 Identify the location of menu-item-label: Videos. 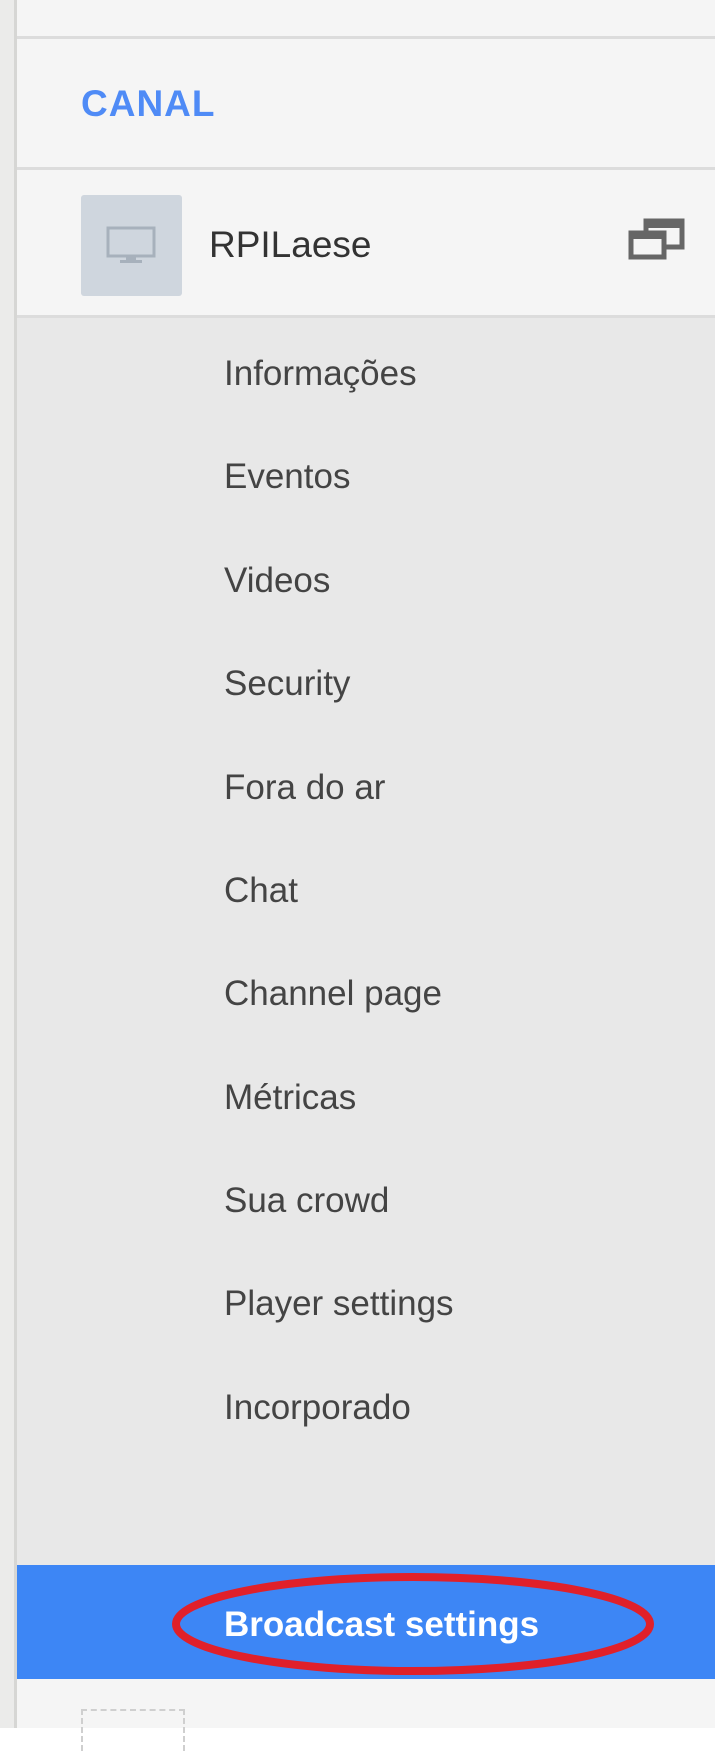
(277, 580).